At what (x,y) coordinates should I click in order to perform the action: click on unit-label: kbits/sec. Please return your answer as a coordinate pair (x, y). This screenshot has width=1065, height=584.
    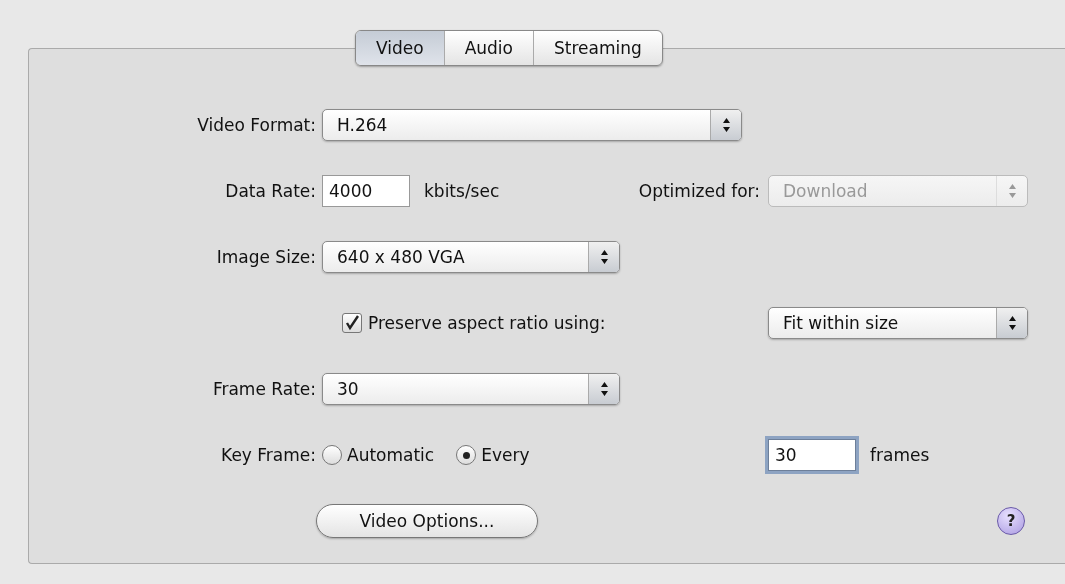
    Looking at the image, I should click on (462, 191).